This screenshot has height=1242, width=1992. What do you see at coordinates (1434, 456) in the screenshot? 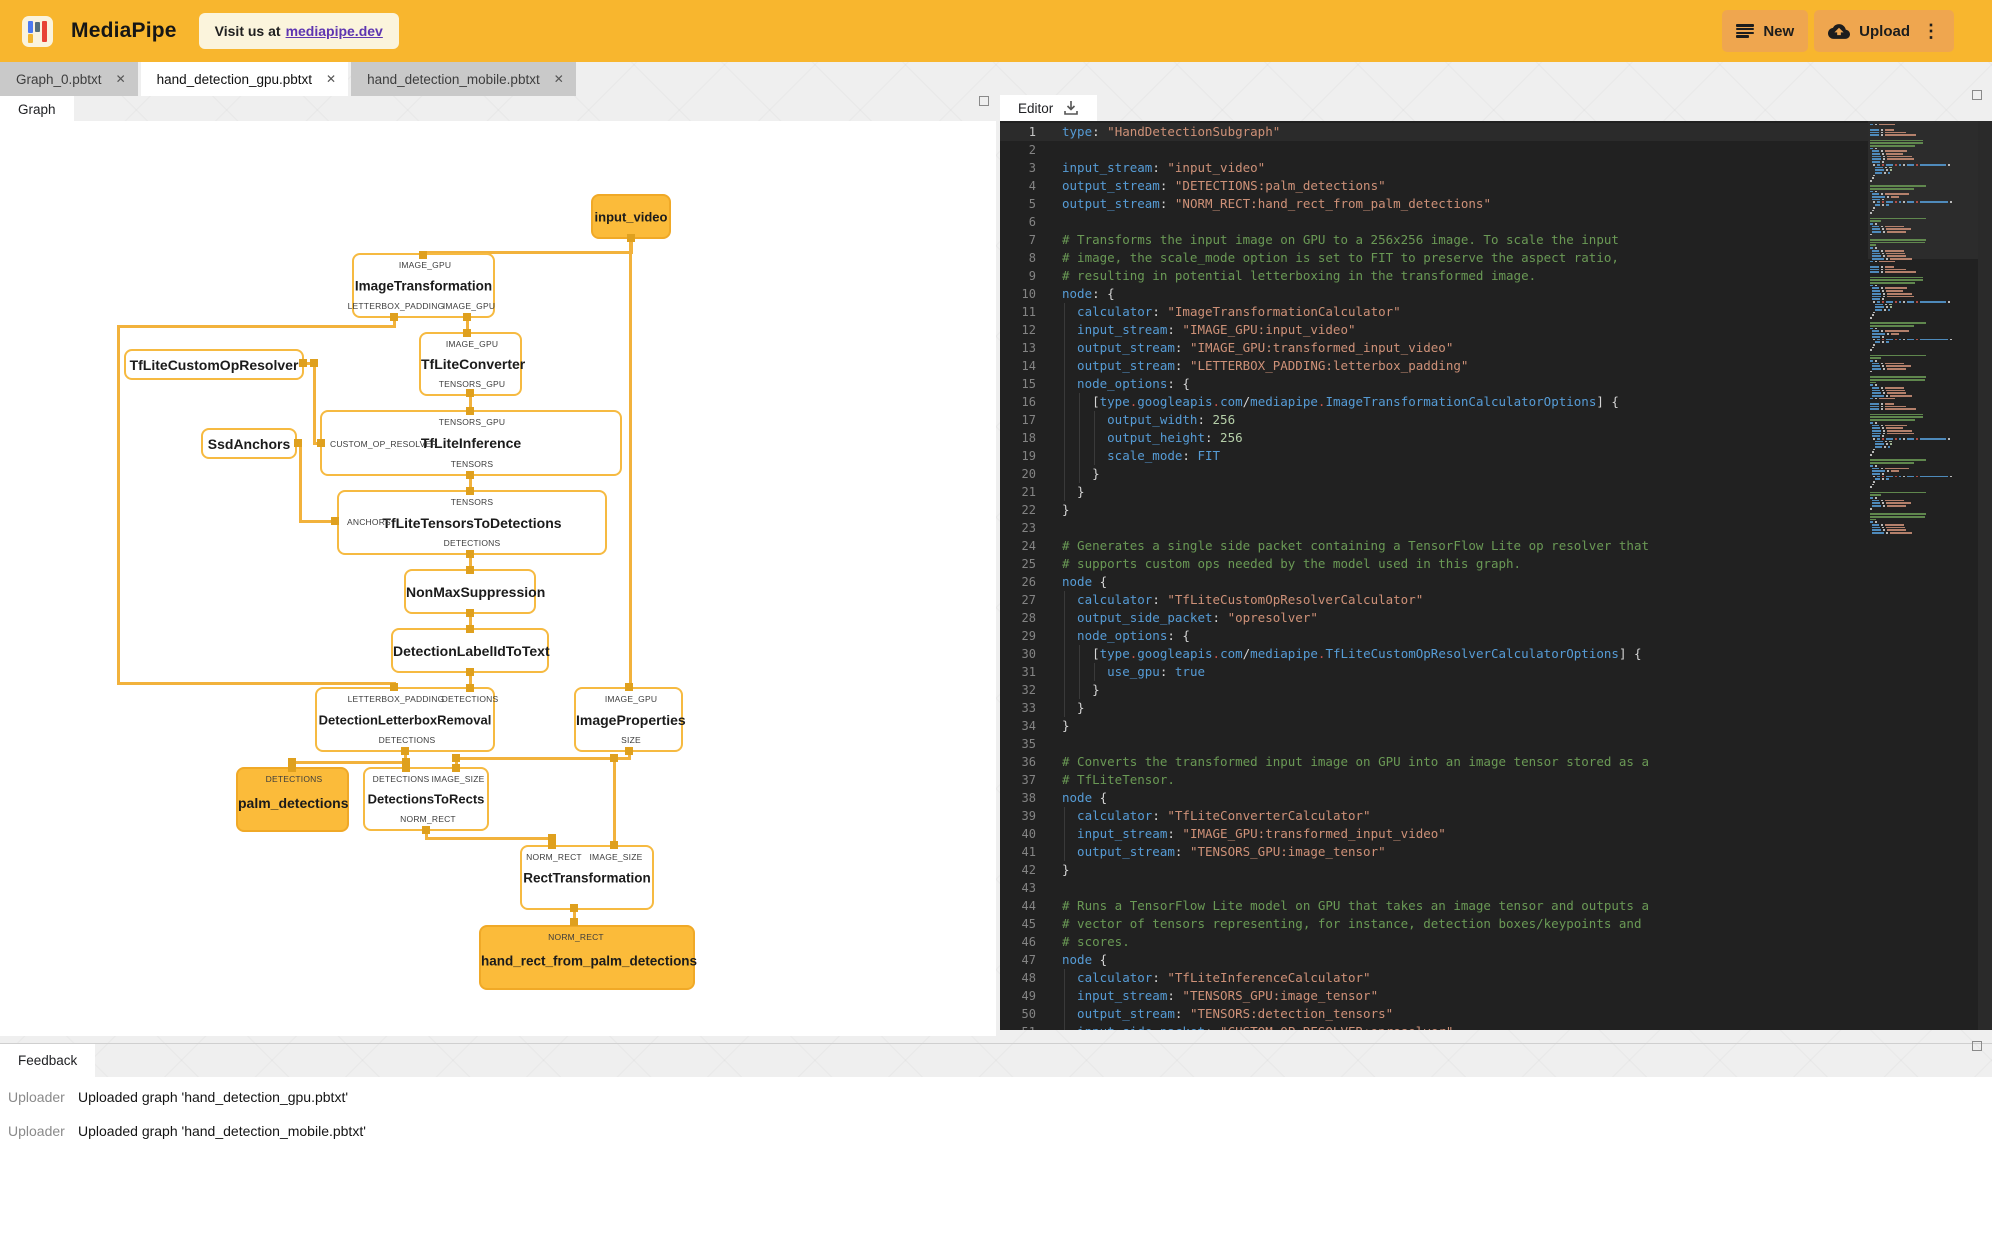
I see `code-line: 19 scale_mode: FIT` at bounding box center [1434, 456].